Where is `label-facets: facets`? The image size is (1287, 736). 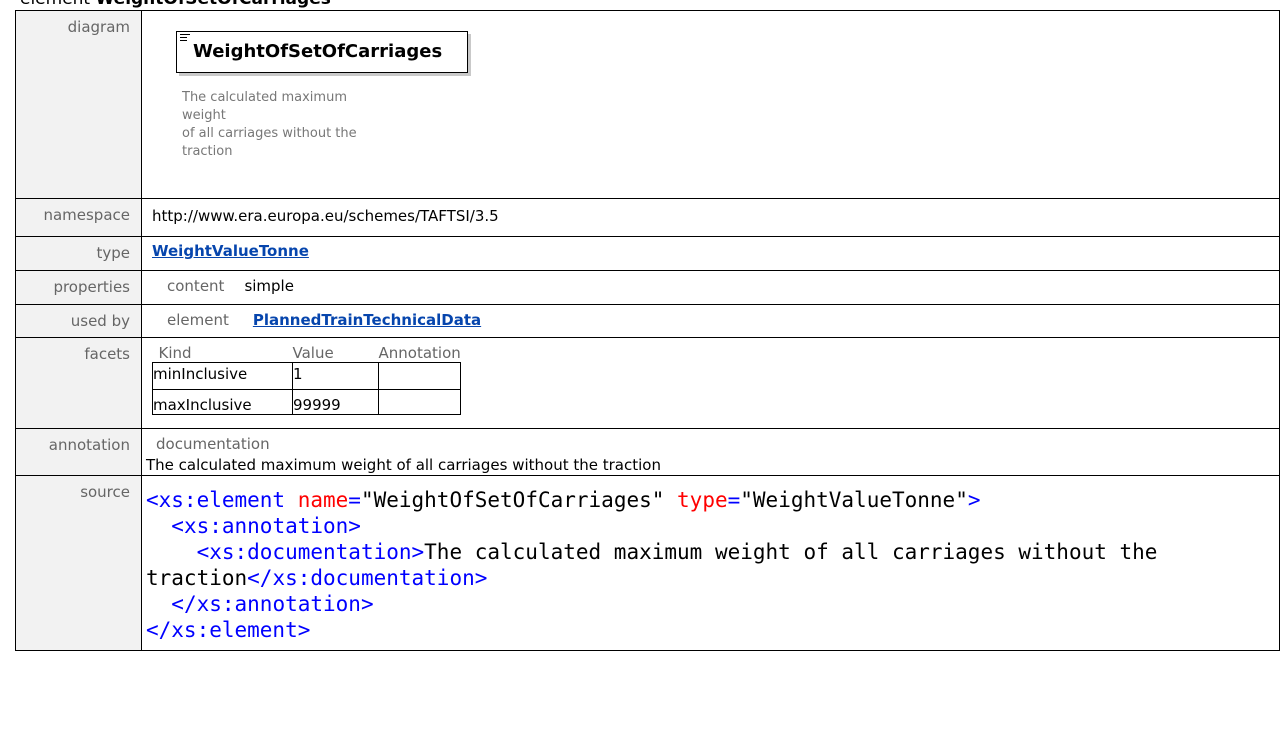
label-facets: facets is located at coordinates (78, 383).